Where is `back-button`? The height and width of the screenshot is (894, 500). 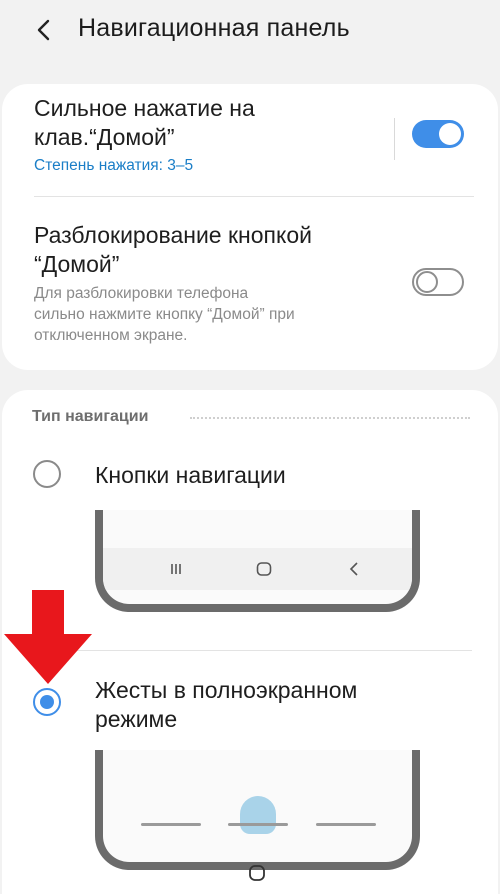 back-button is located at coordinates (44, 30).